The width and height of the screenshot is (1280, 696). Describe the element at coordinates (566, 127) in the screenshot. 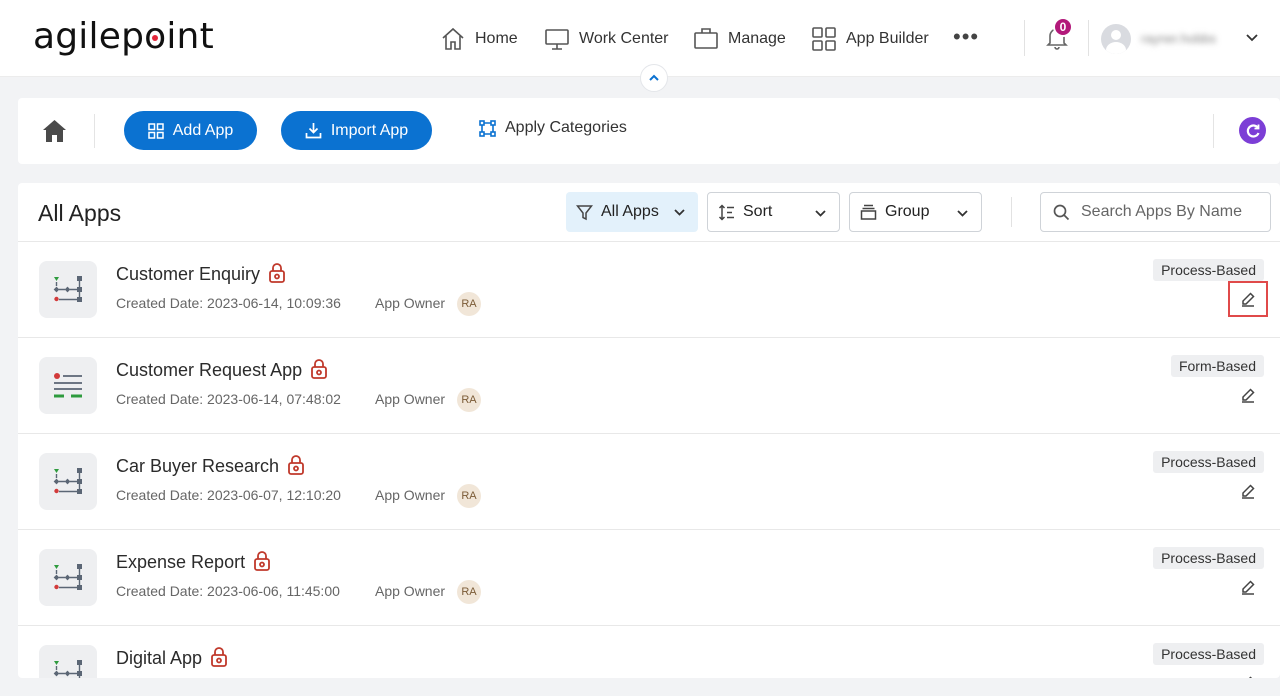

I see `apply-categories-label: Apply Categories` at that location.